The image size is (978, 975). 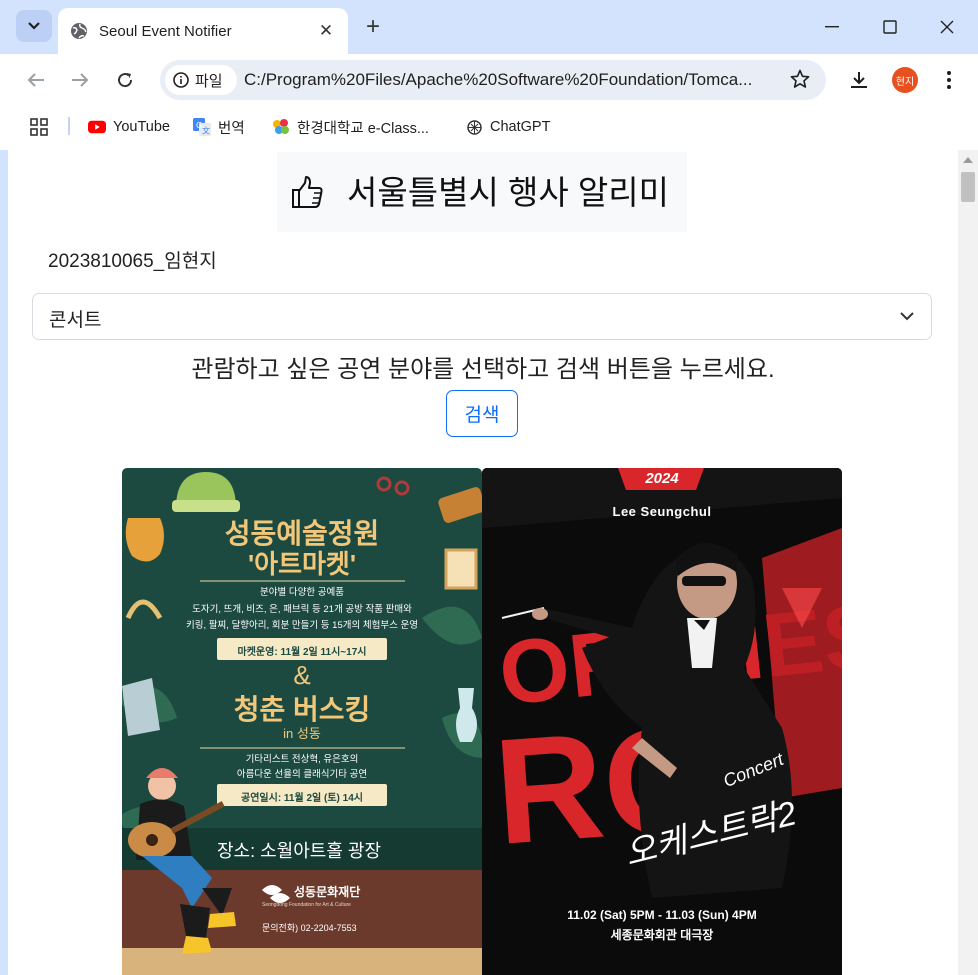 What do you see at coordinates (508, 192) in the screenshot?
I see `page-title: 서울틀별시 행사 알리미` at bounding box center [508, 192].